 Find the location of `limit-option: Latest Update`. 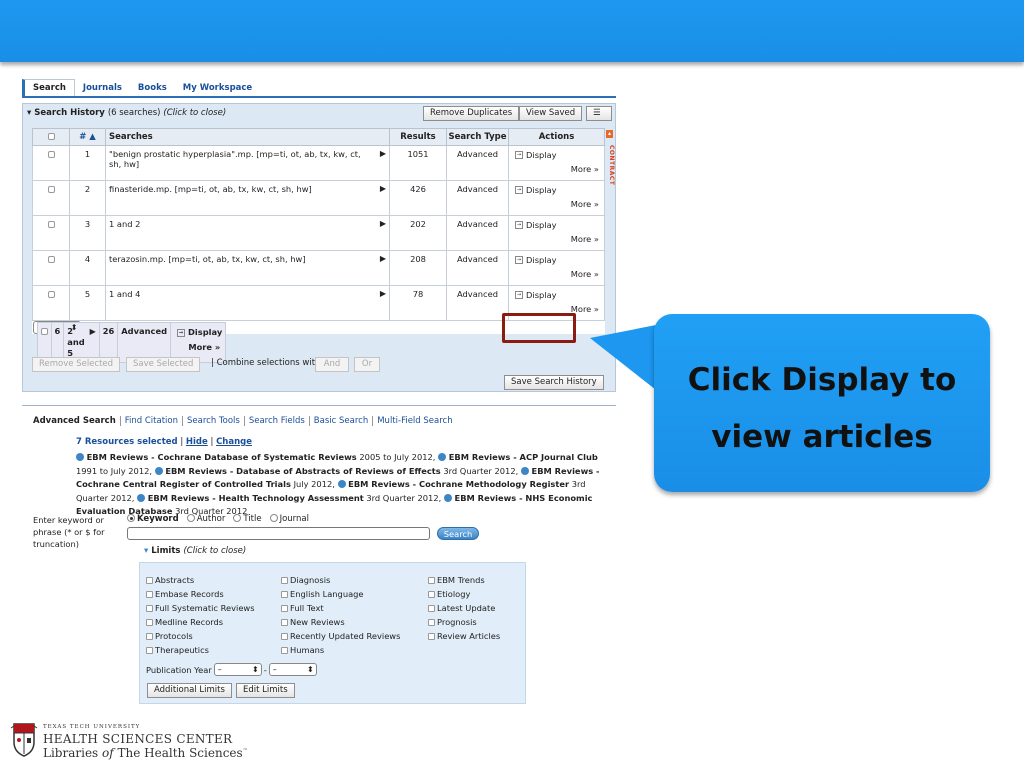

limit-option: Latest Update is located at coordinates (464, 608).